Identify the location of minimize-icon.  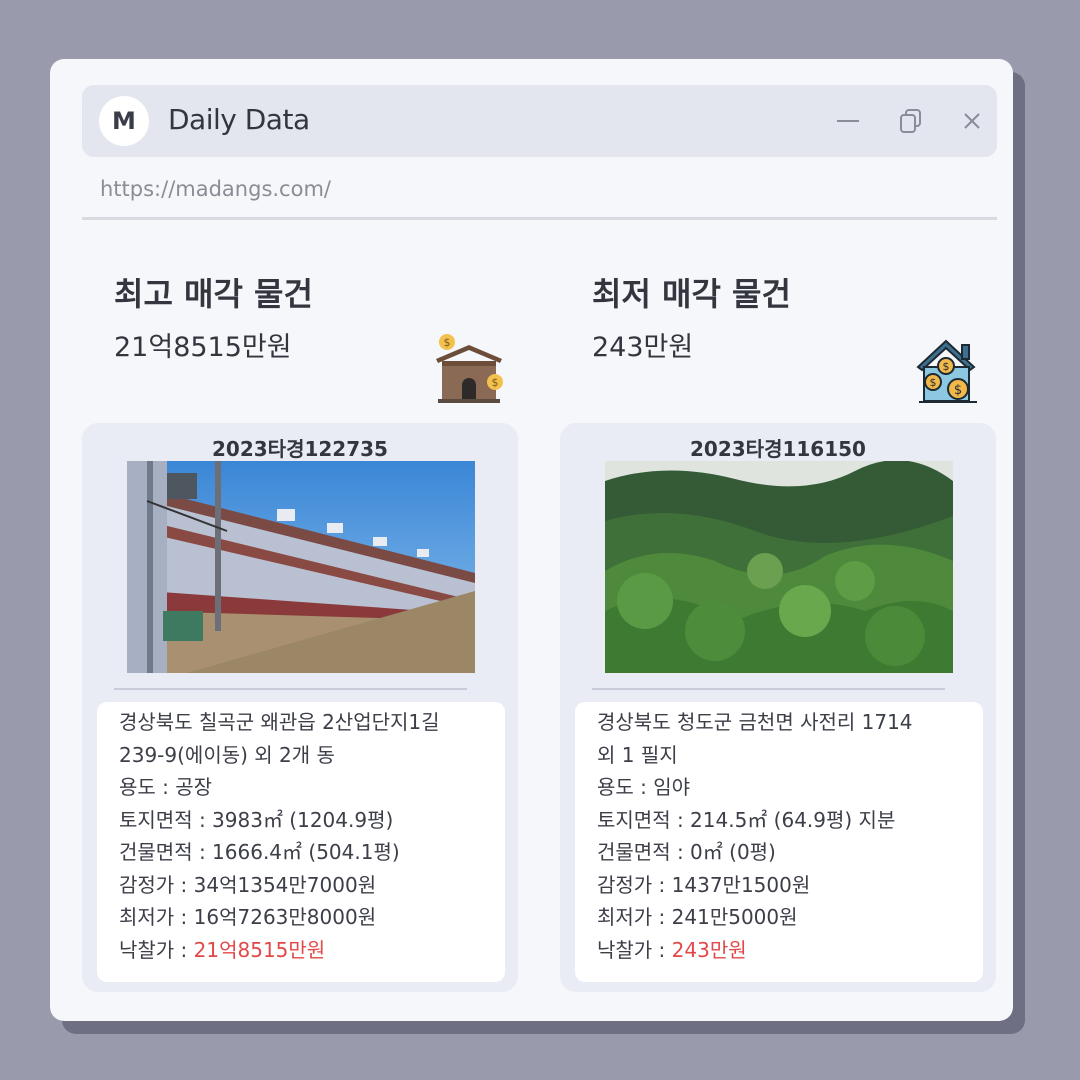
(848, 121).